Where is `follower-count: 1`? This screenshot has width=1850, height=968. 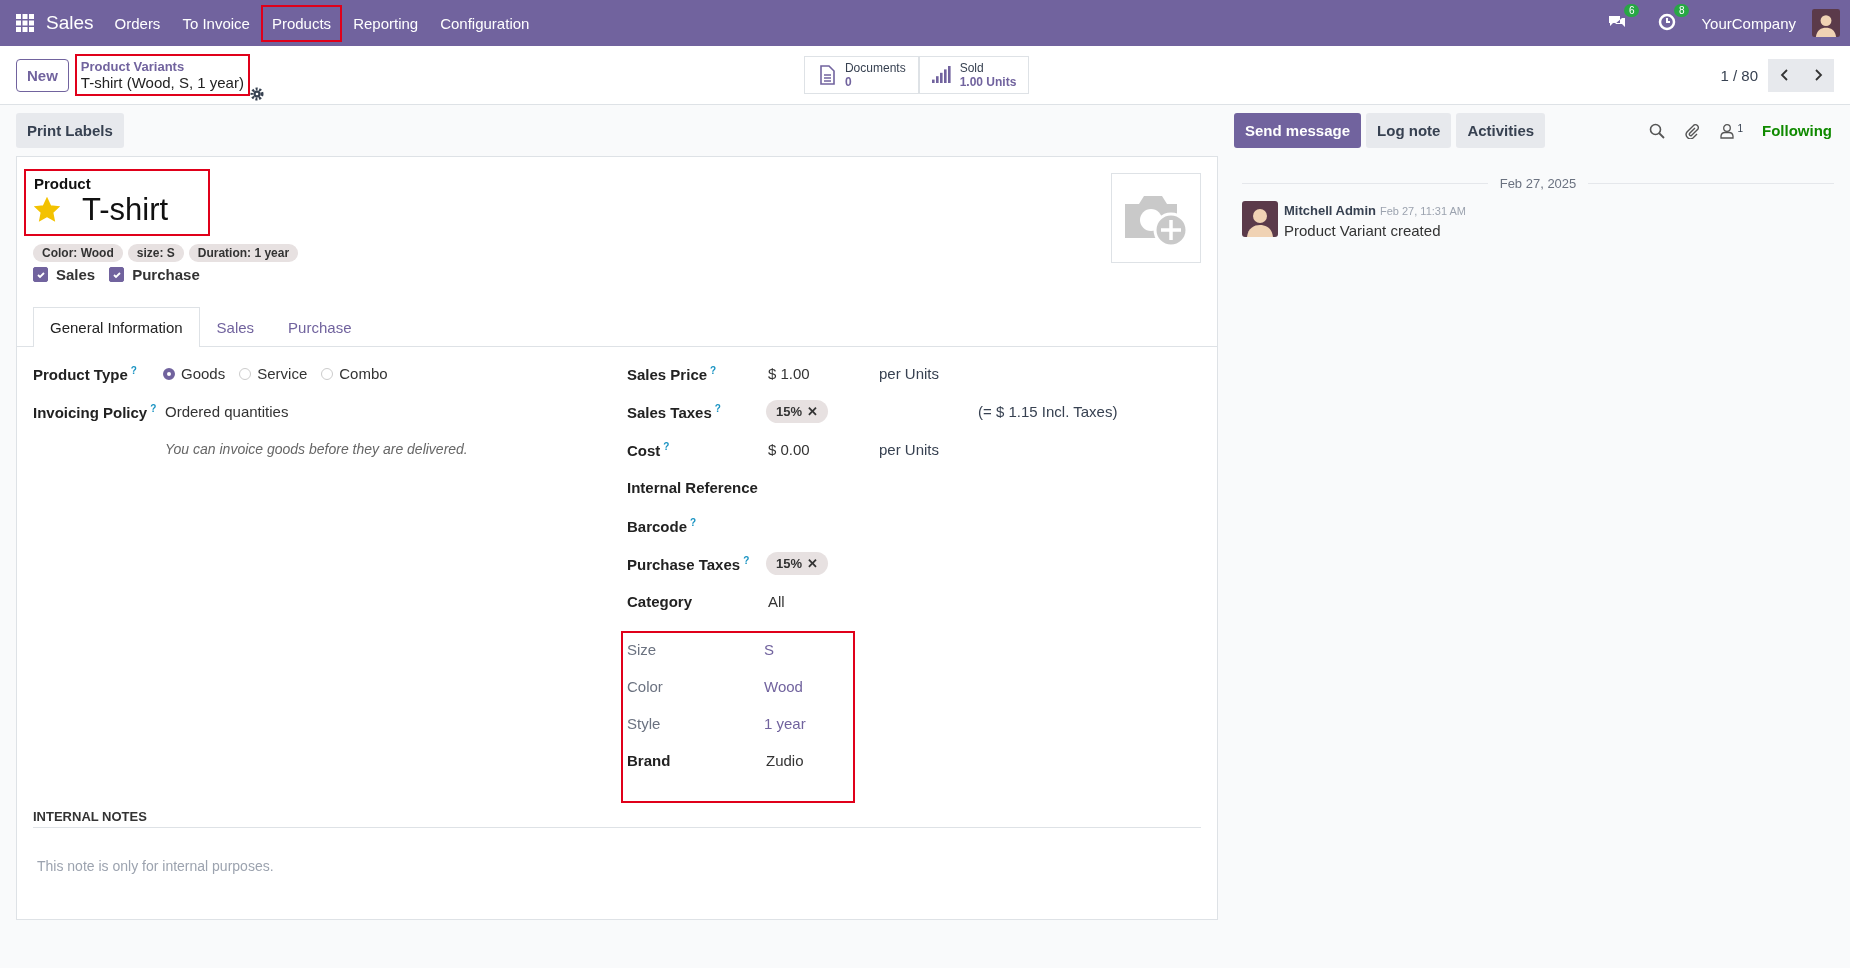 follower-count: 1 is located at coordinates (1740, 129).